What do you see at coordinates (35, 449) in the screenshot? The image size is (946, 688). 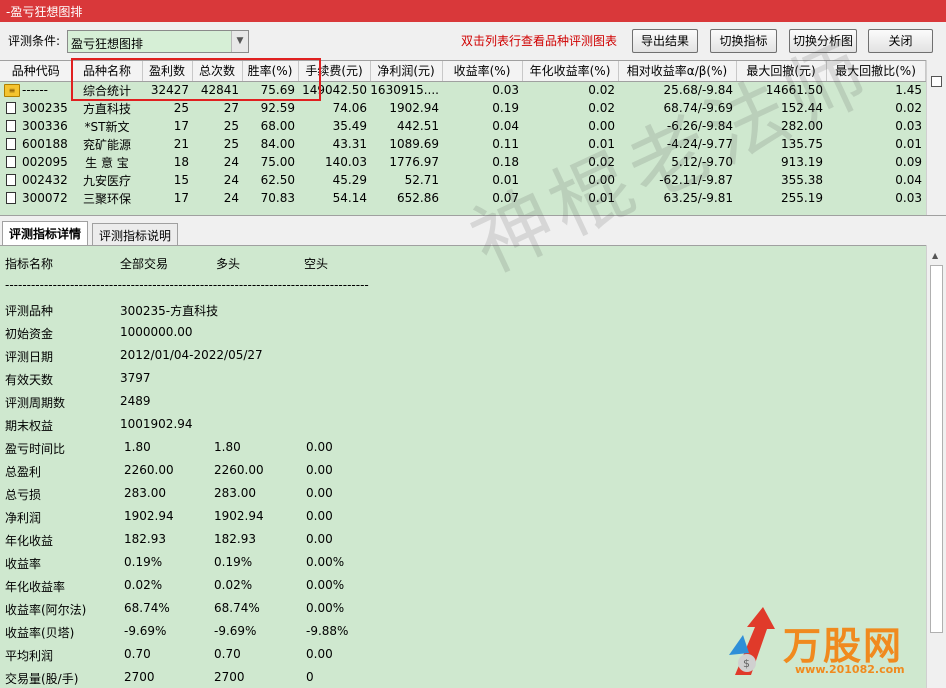 I see `detail-metric-label: 盈亏时间比` at bounding box center [35, 449].